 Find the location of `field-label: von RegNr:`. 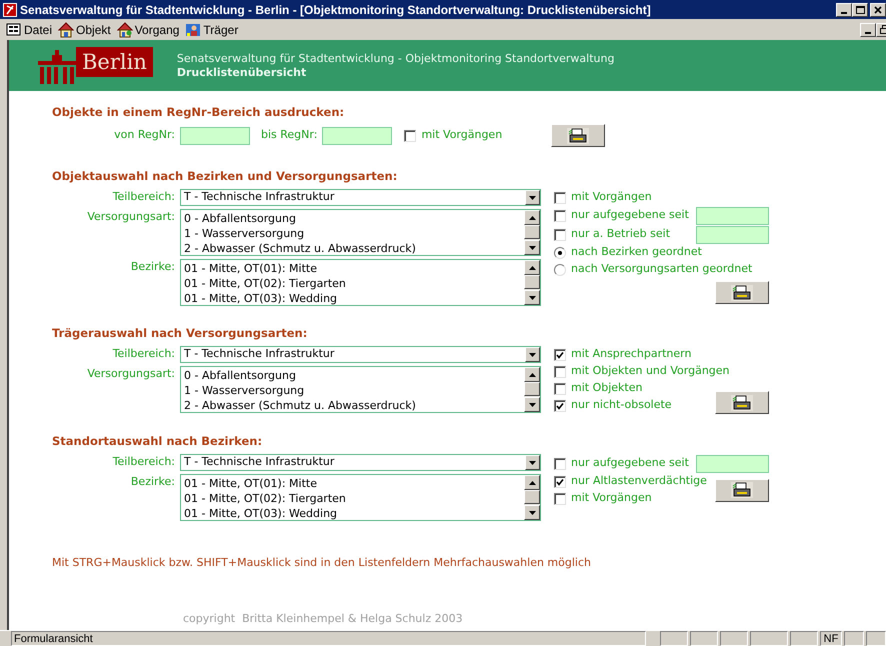

field-label: von RegNr: is located at coordinates (144, 135).